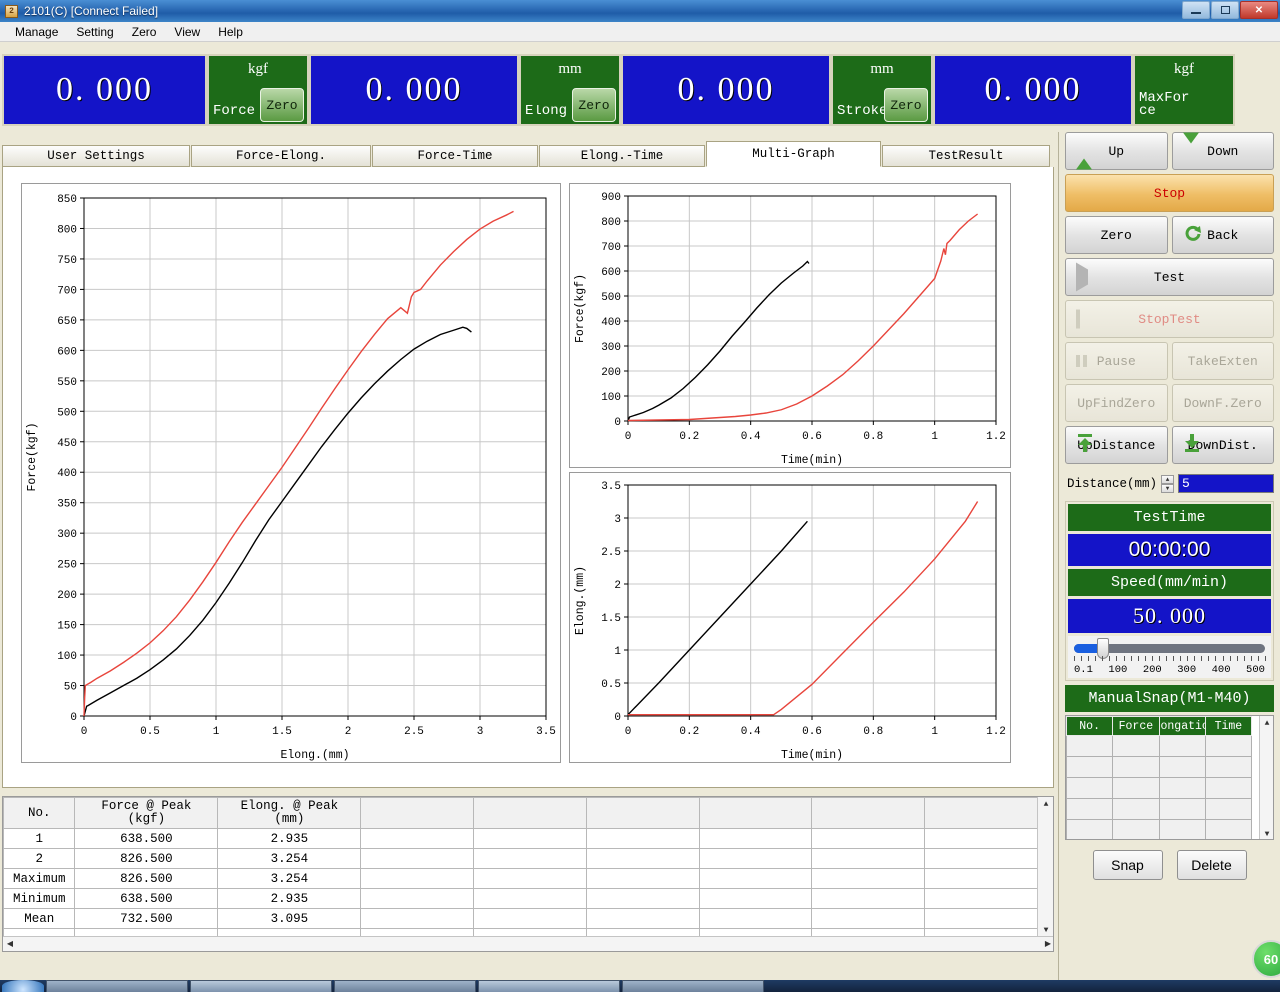 Image resolution: width=1280 pixels, height=992 pixels. What do you see at coordinates (67, 352) in the screenshot?
I see `y-tick-label: 600` at bounding box center [67, 352].